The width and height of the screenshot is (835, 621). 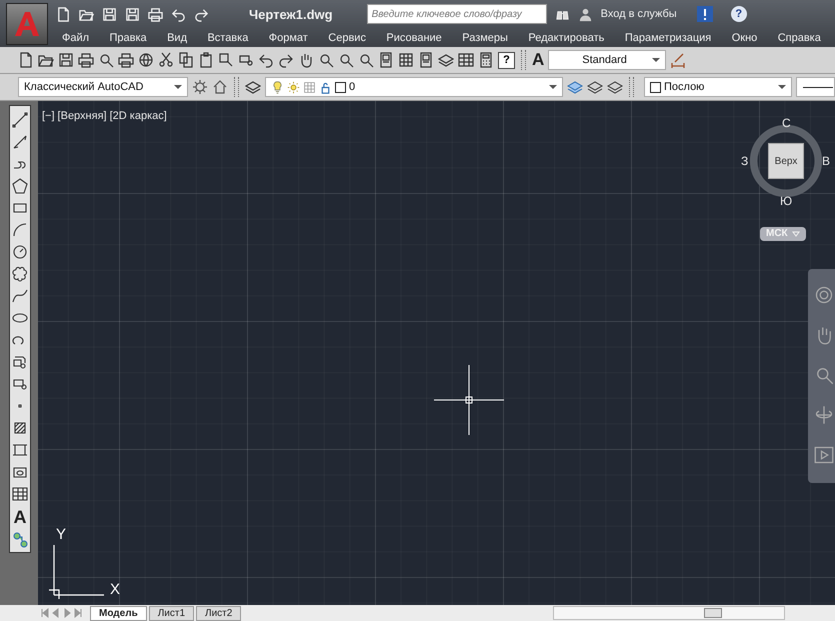 What do you see at coordinates (456, 14) in the screenshot?
I see `search-field: Введите ключевое слово/фразу` at bounding box center [456, 14].